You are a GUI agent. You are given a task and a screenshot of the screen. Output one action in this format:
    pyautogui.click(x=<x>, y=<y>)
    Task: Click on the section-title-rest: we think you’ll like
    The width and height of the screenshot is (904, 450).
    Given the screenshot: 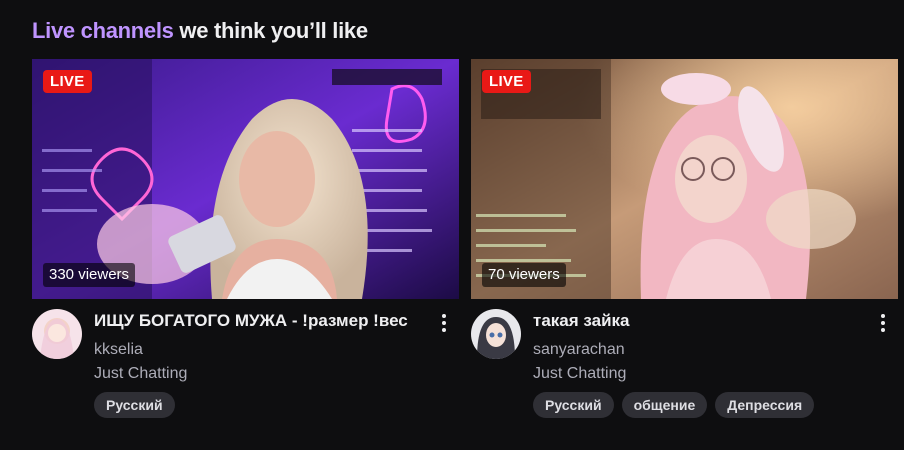 What is the action you would take?
    pyautogui.click(x=270, y=30)
    